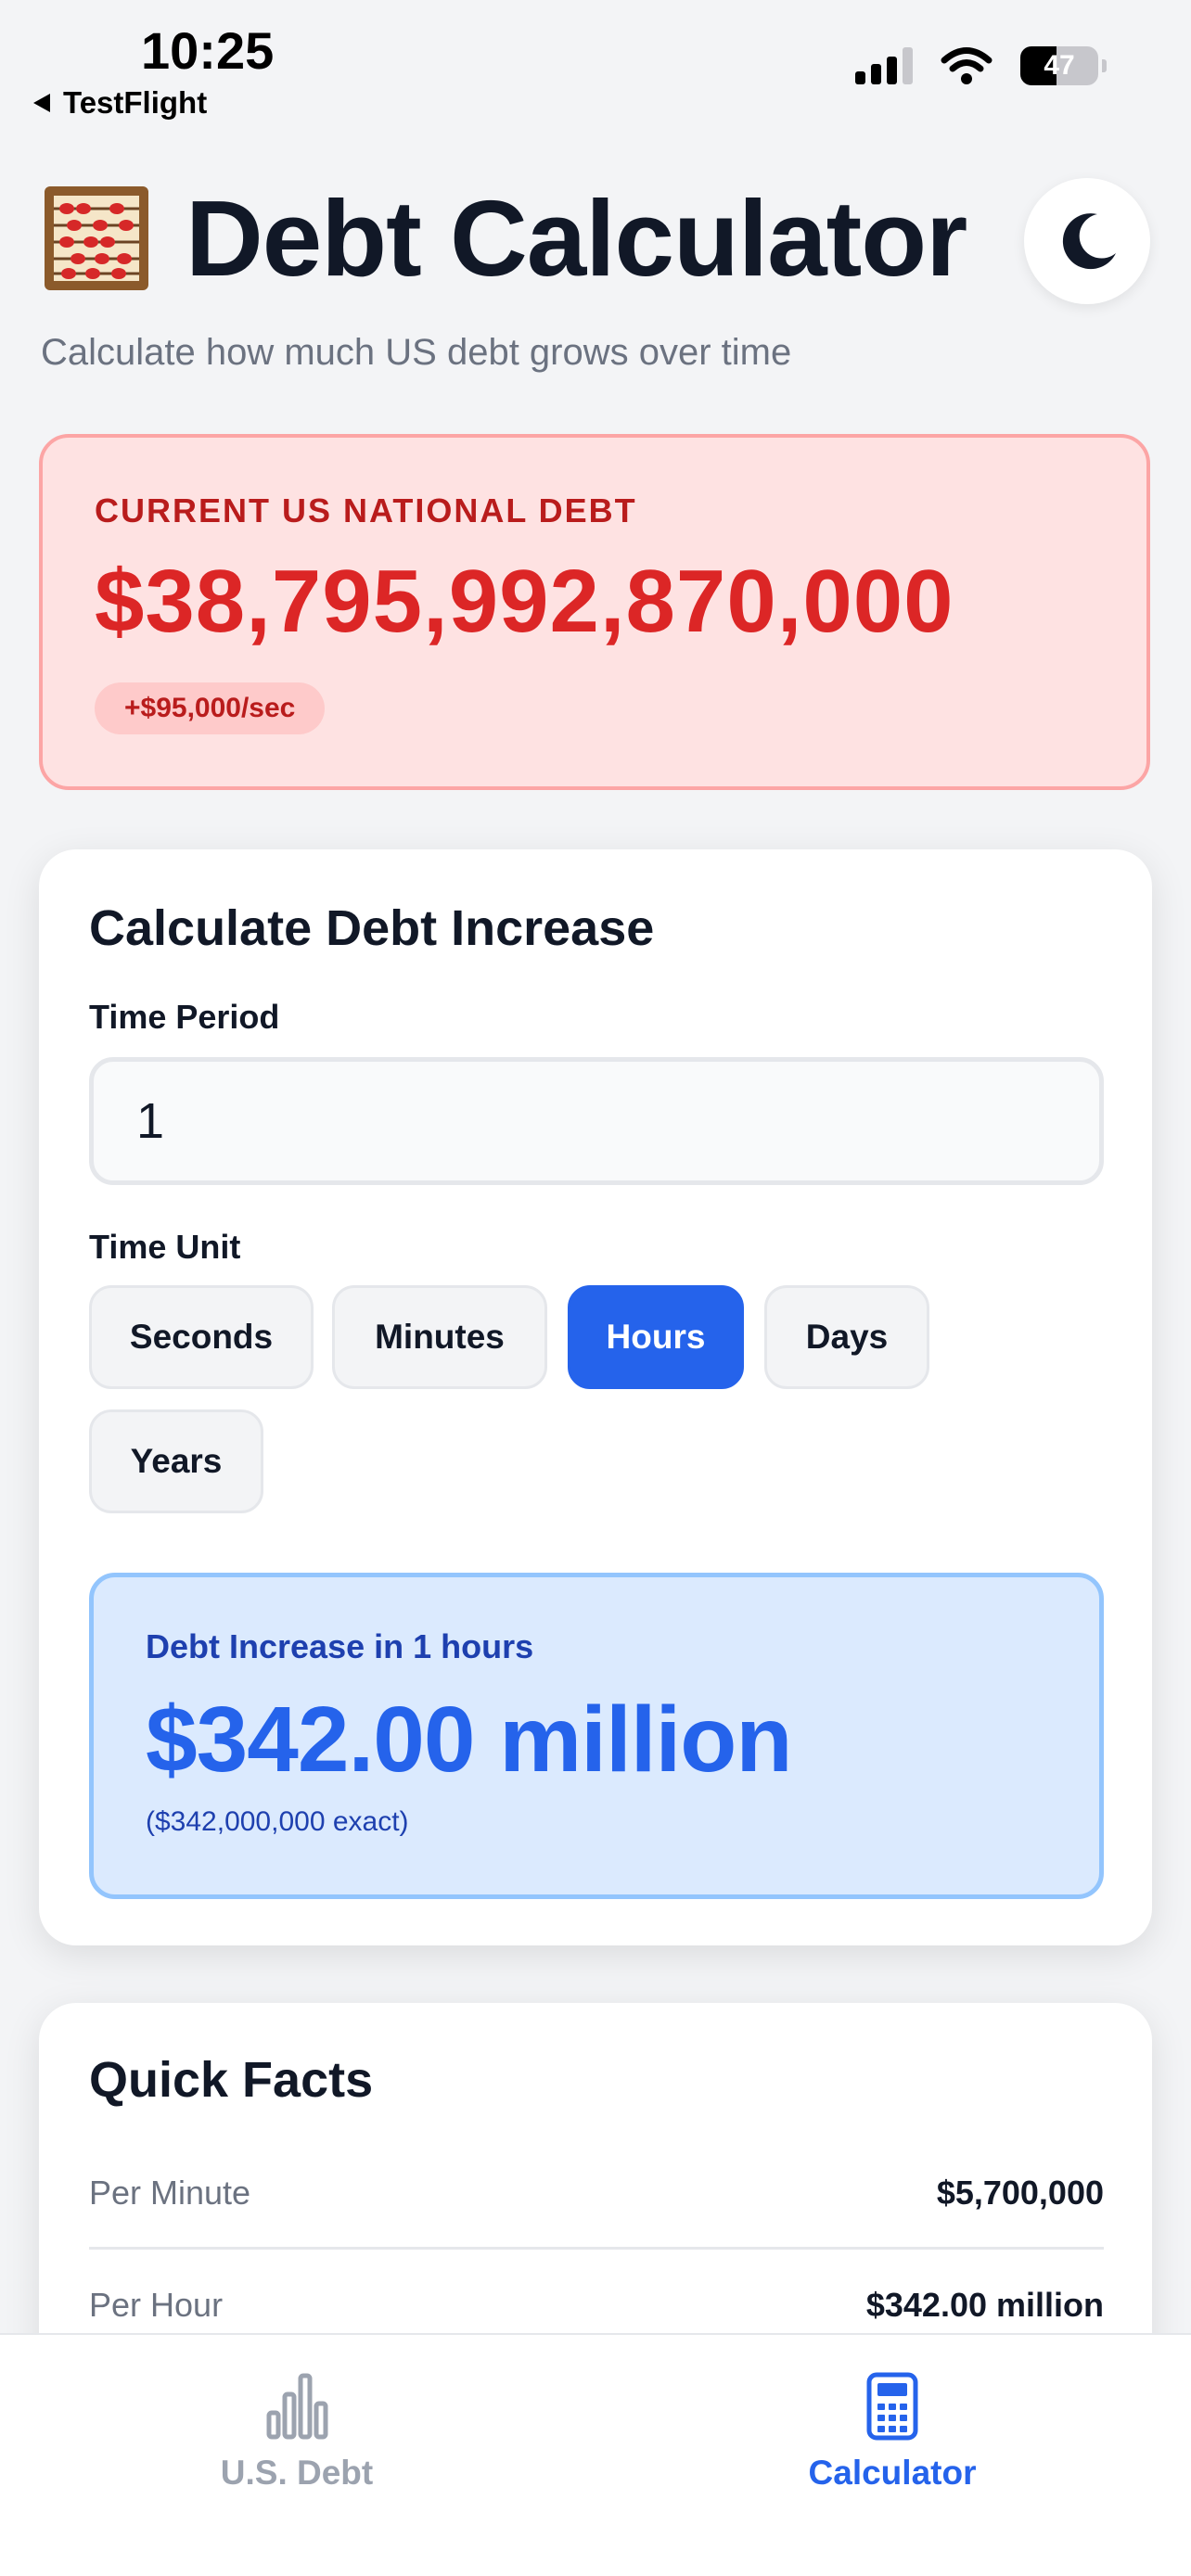 Image resolution: width=1191 pixels, height=2576 pixels. I want to click on tab-calculator: Calculator, so click(892, 2433).